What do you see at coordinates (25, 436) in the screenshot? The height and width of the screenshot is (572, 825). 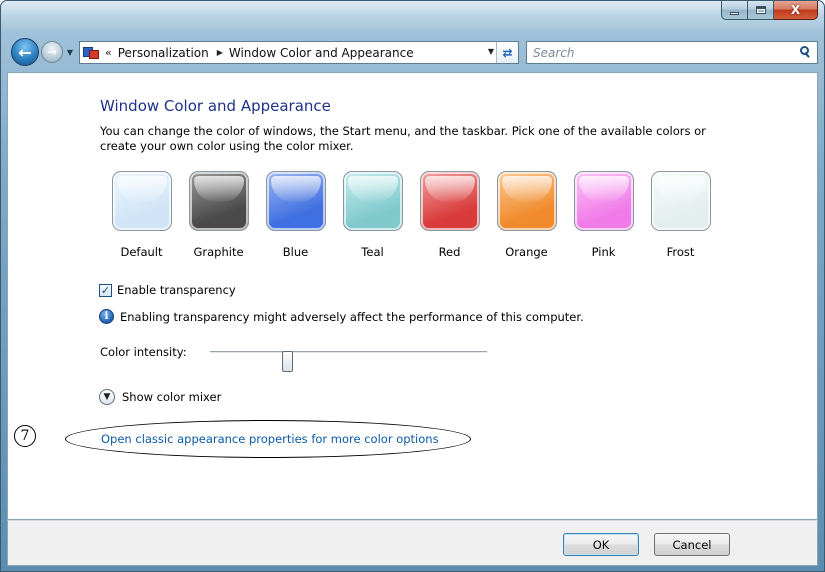 I see `annotation-number: 7` at bounding box center [25, 436].